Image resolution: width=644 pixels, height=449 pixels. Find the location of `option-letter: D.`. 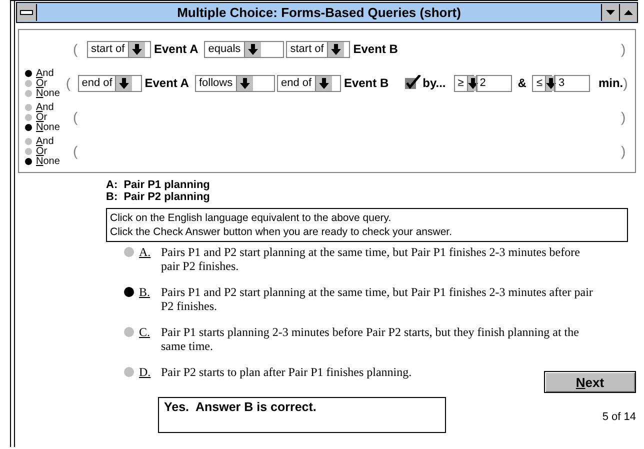

option-letter: D. is located at coordinates (145, 372).